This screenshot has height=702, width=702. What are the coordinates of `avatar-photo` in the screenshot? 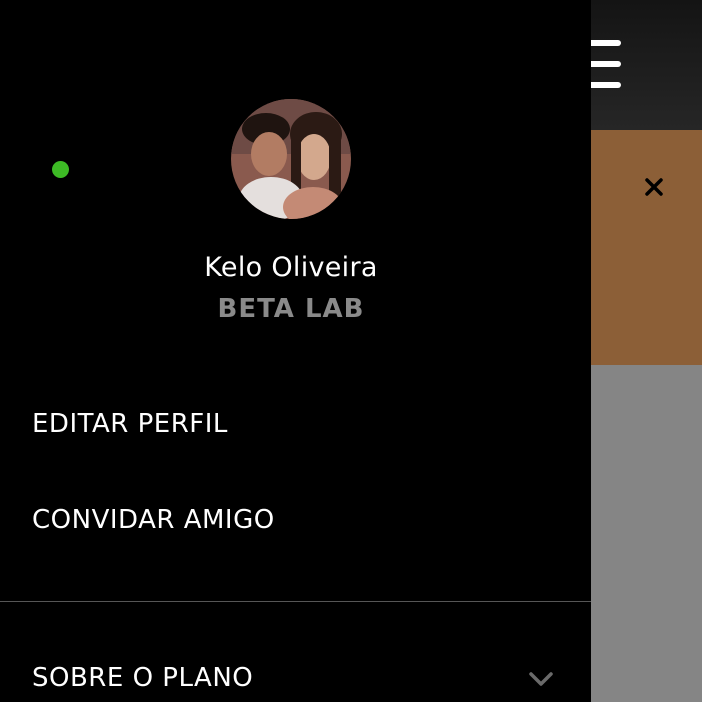 It's located at (291, 159).